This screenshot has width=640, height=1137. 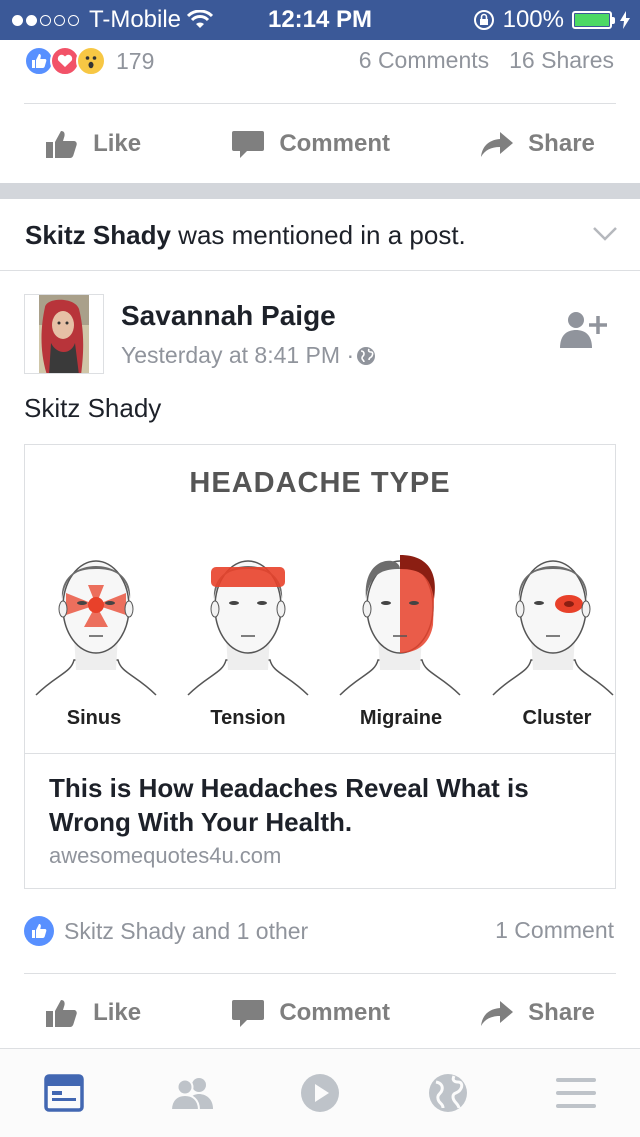 I want to click on post-timestamp: Yesterday at 8:41 PM ·, so click(x=237, y=355).